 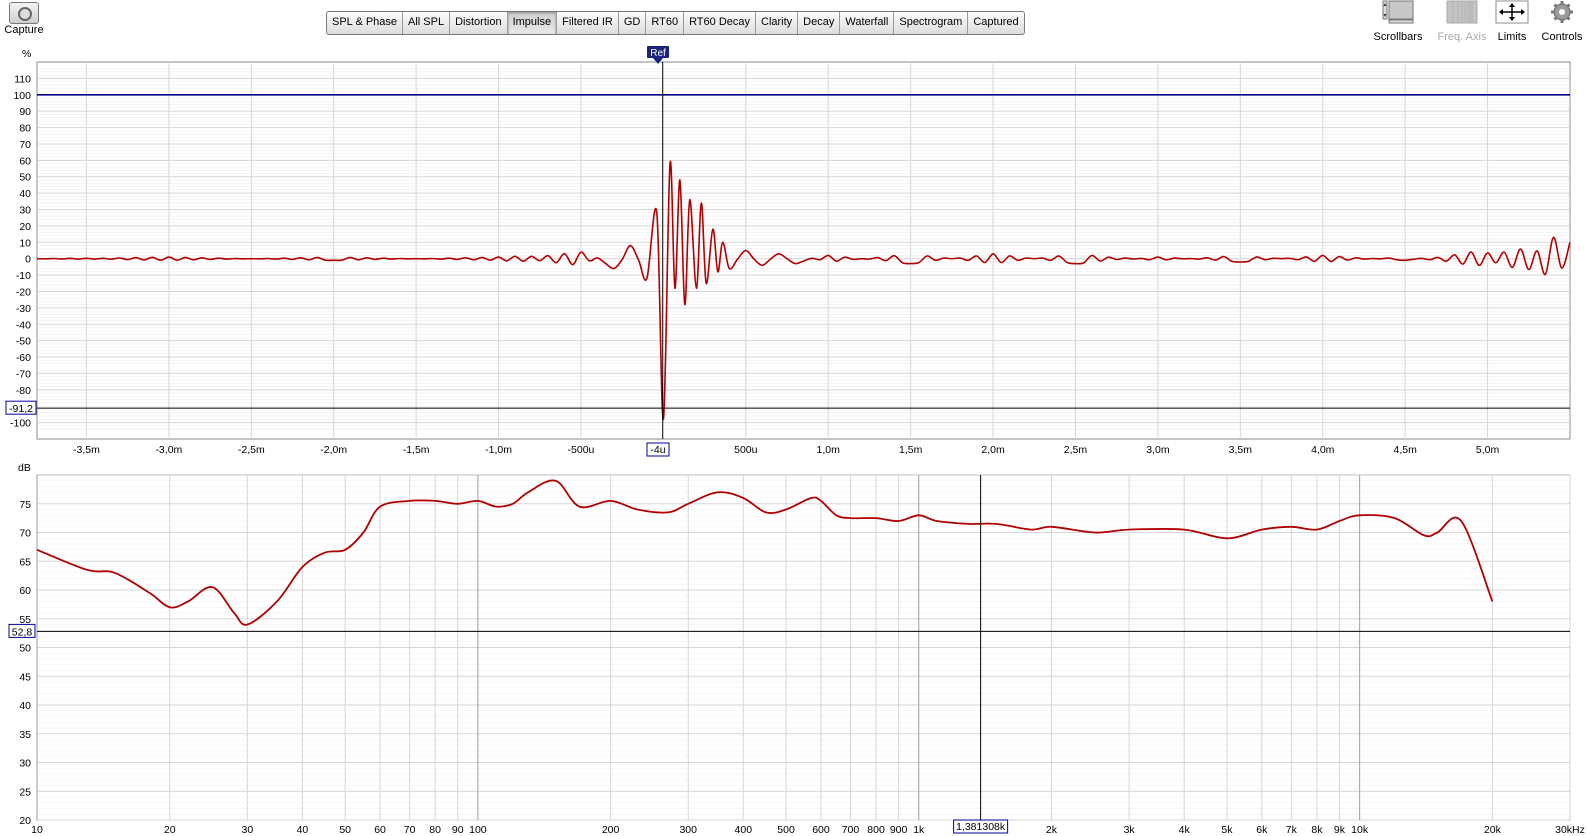 I want to click on impulse-x-tick-label: -1,5m, so click(x=416, y=450).